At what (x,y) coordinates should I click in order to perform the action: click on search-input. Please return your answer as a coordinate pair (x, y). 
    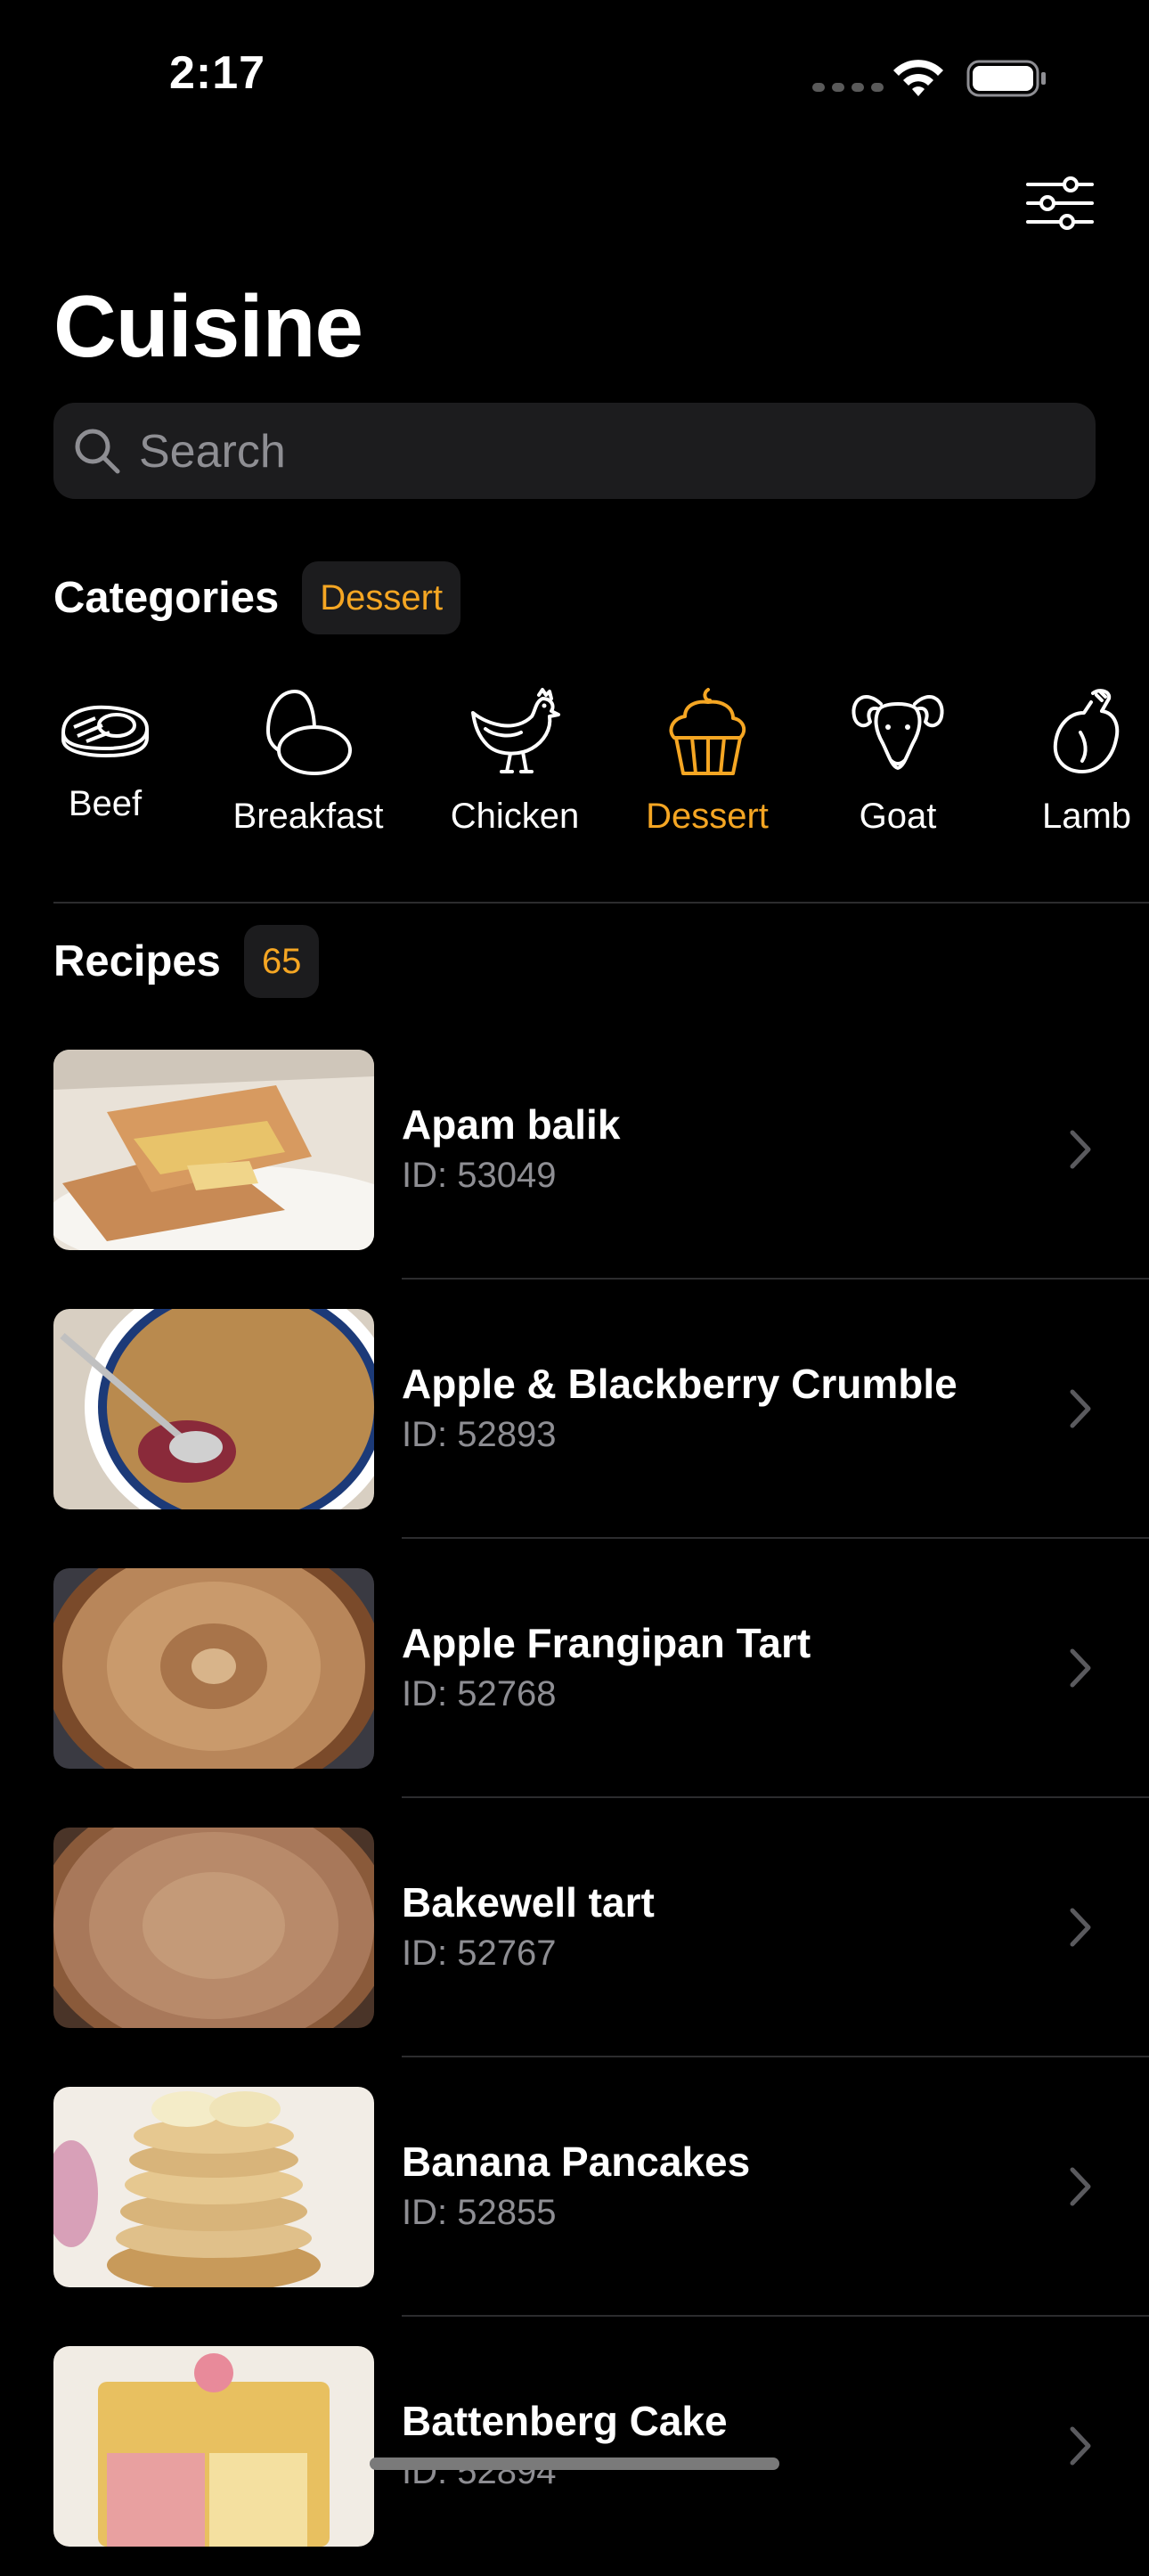
    Looking at the image, I should click on (602, 452).